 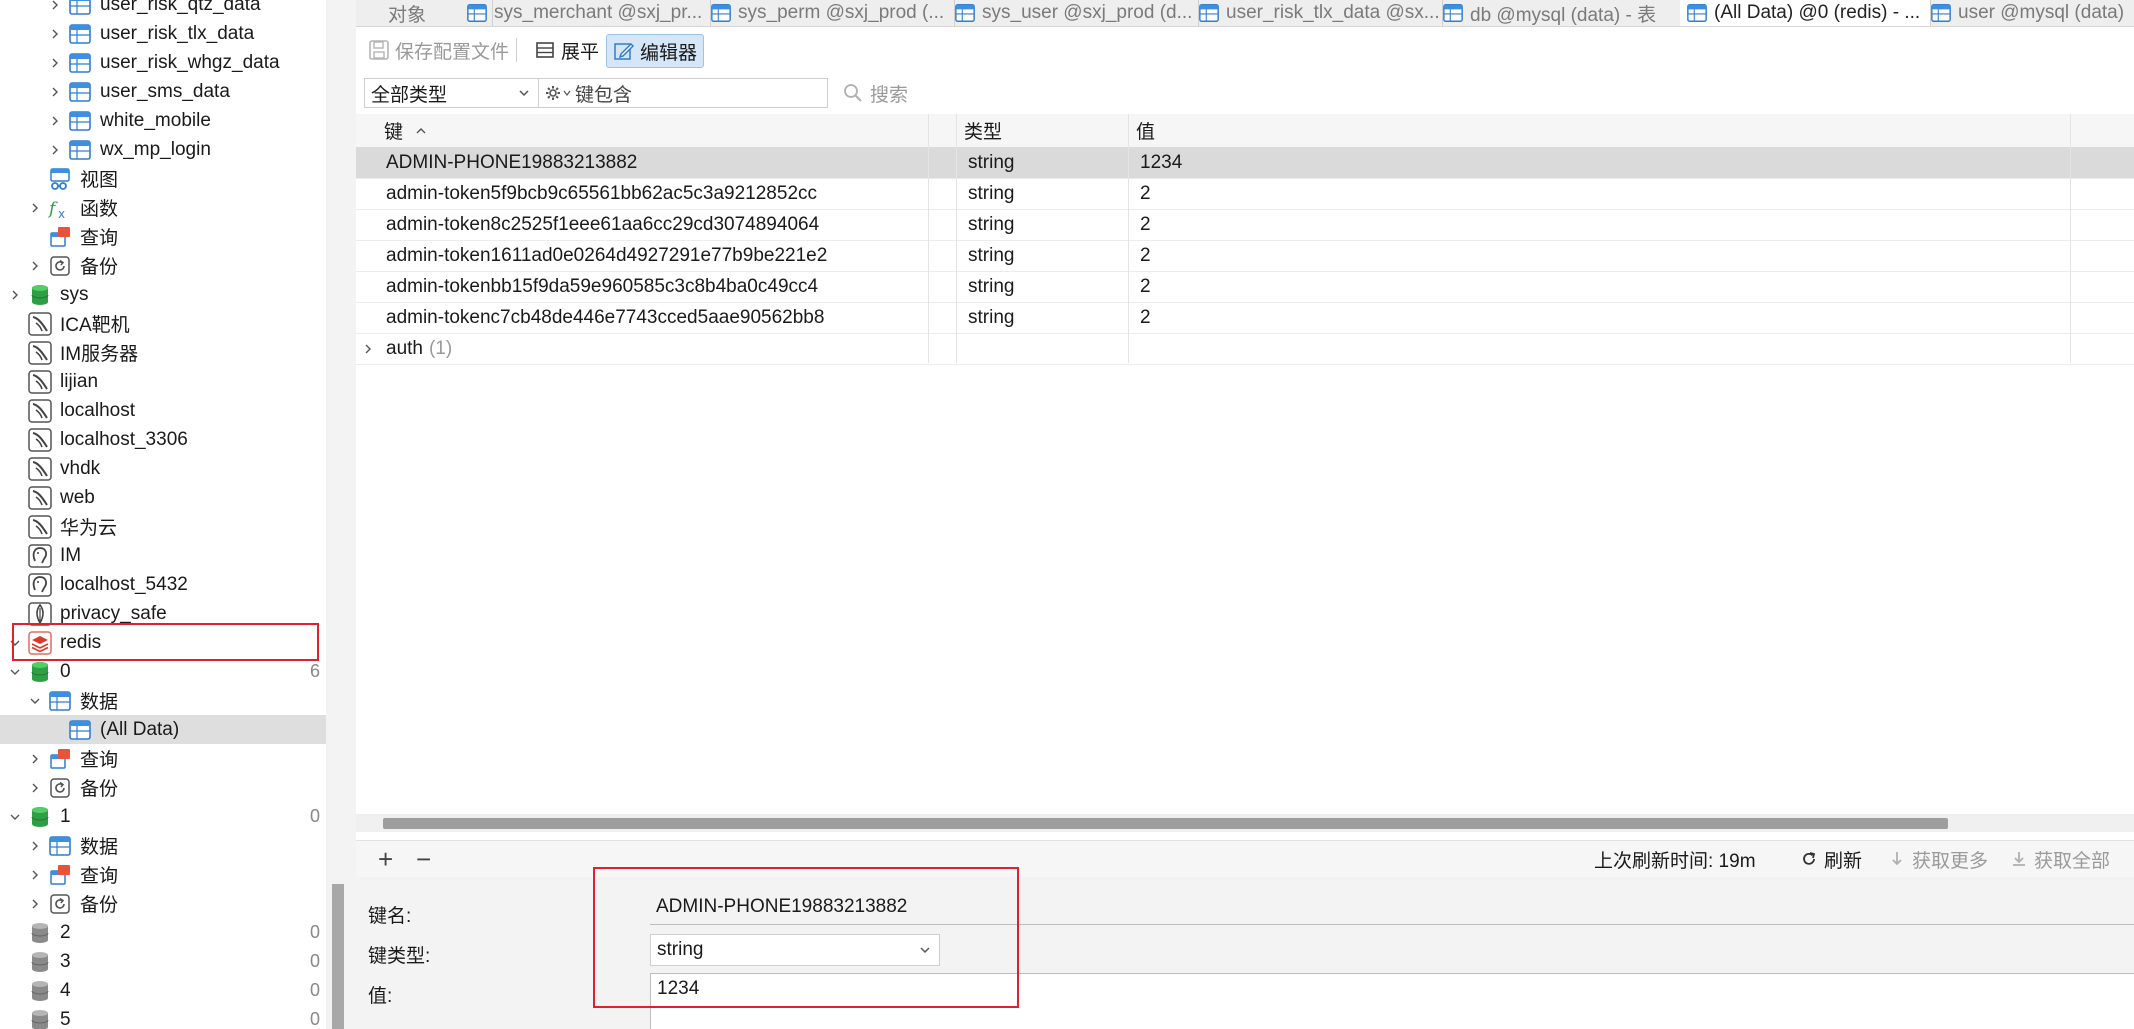 I want to click on sidebar-tree-item: 20, so click(x=163, y=932).